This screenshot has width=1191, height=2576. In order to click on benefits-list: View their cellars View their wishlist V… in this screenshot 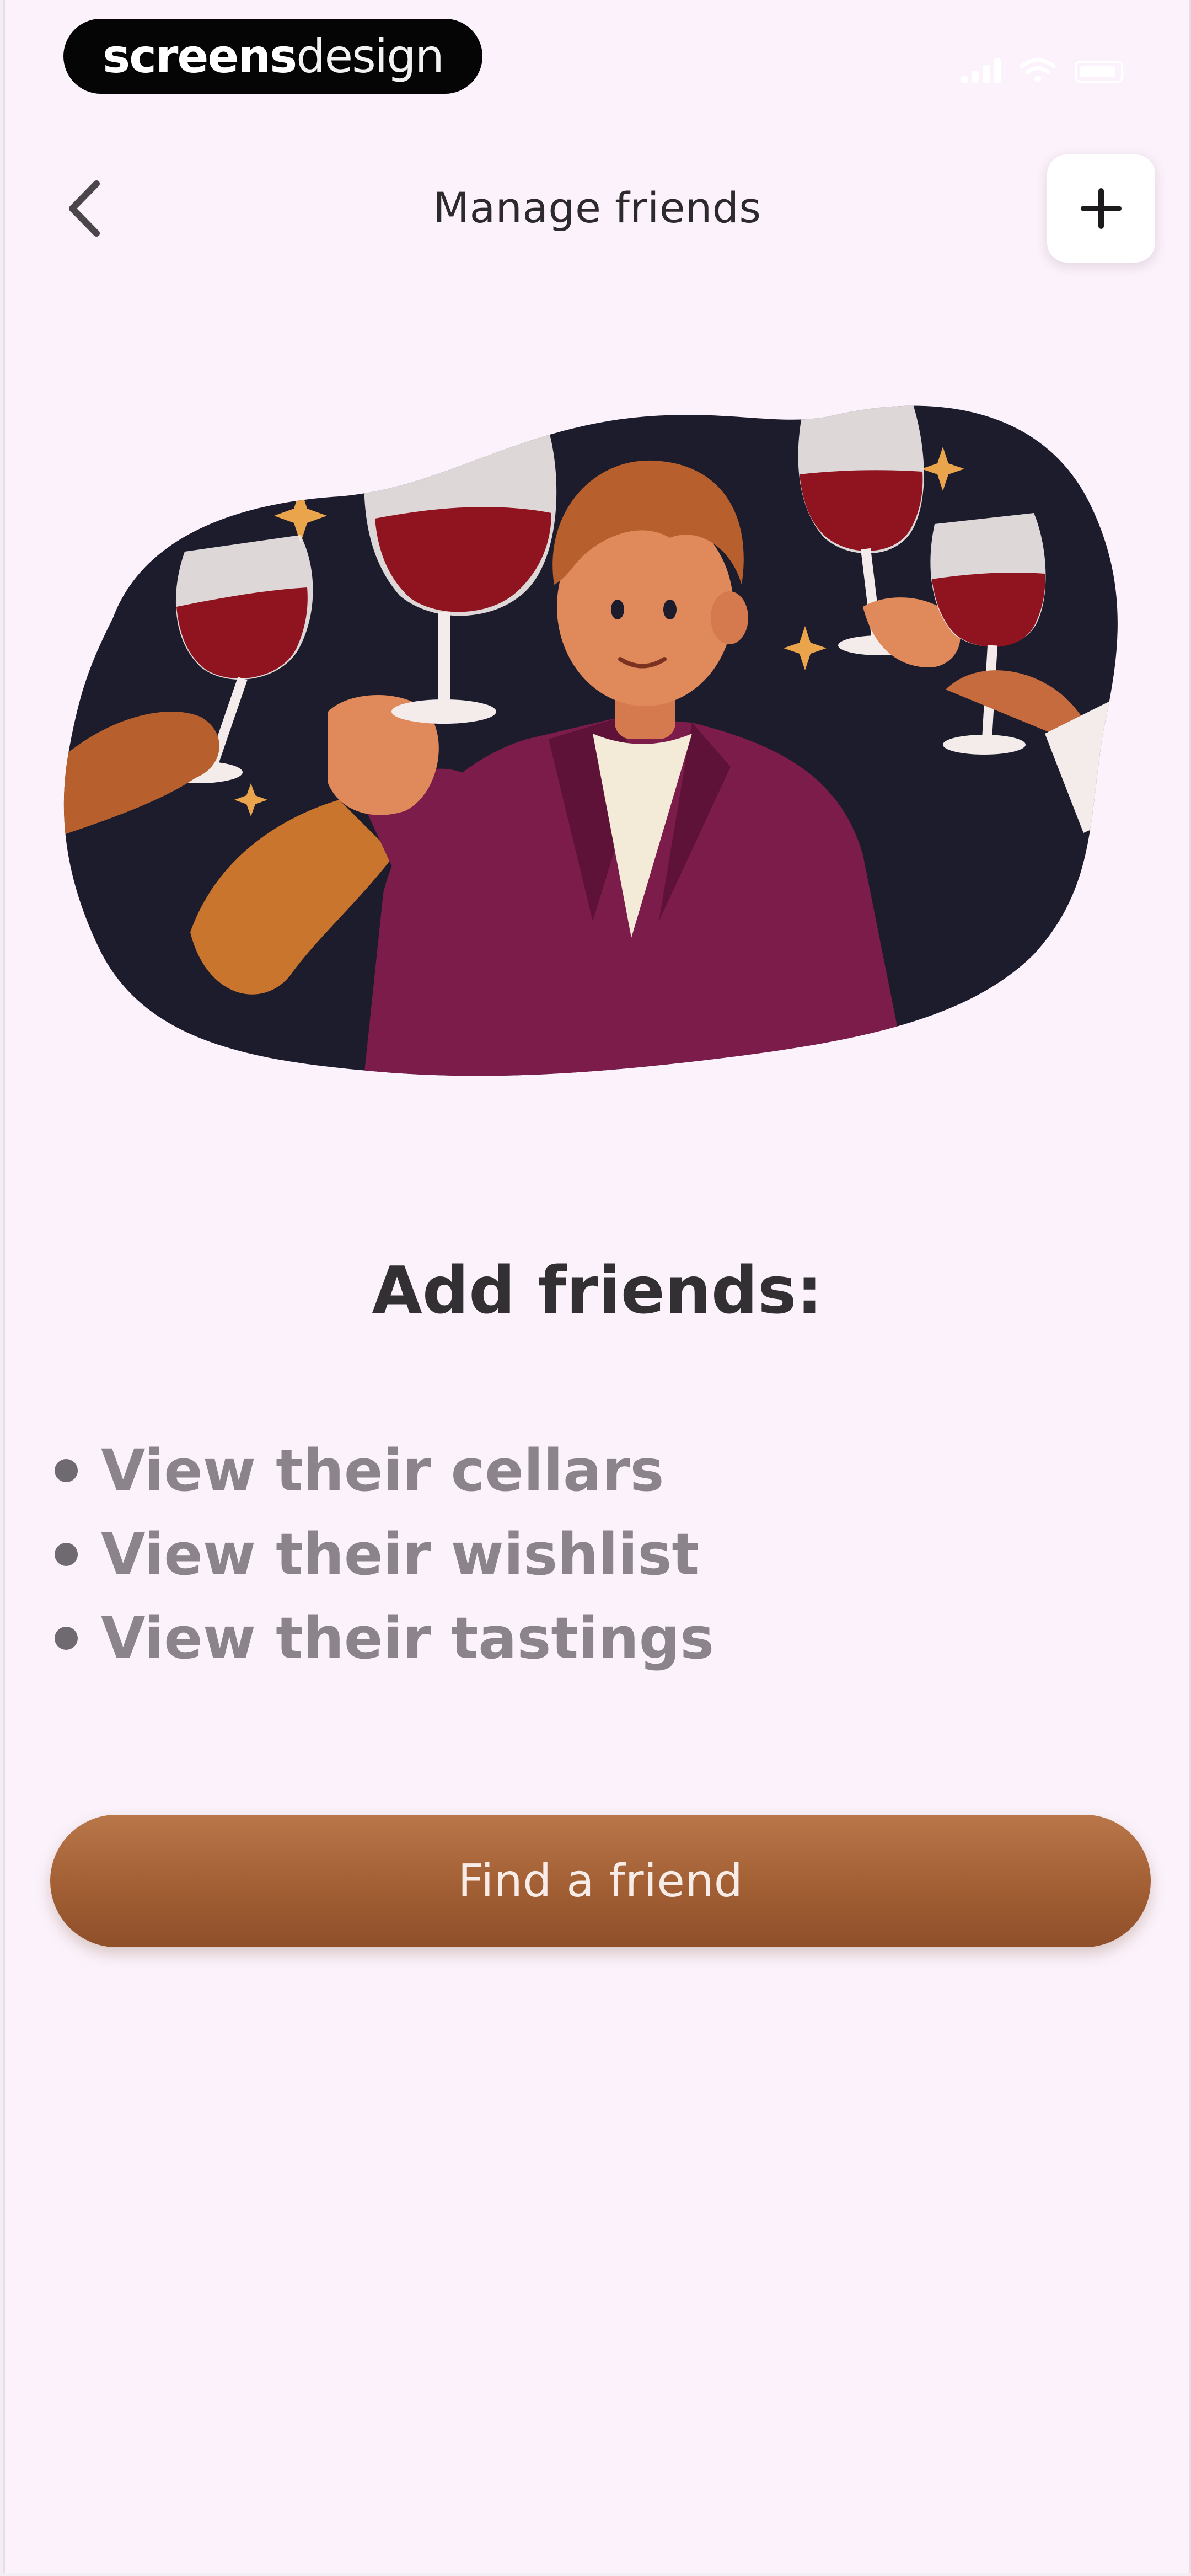, I will do `click(384, 1554)`.